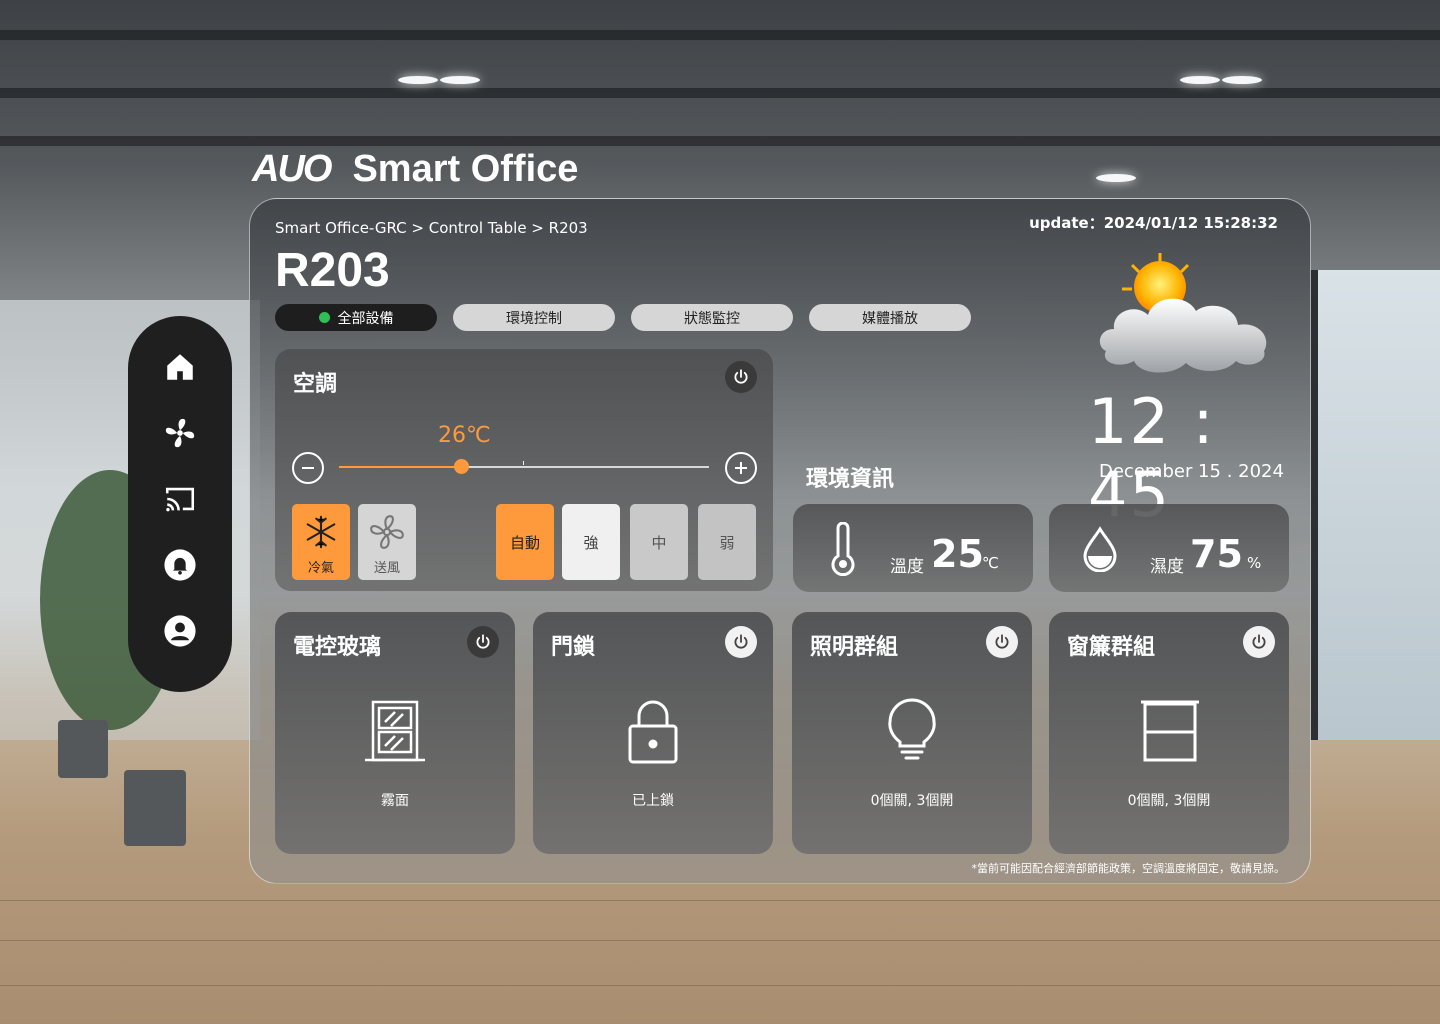  What do you see at coordinates (659, 542) in the screenshot?
I see `fan-speed-mid-button: 中` at bounding box center [659, 542].